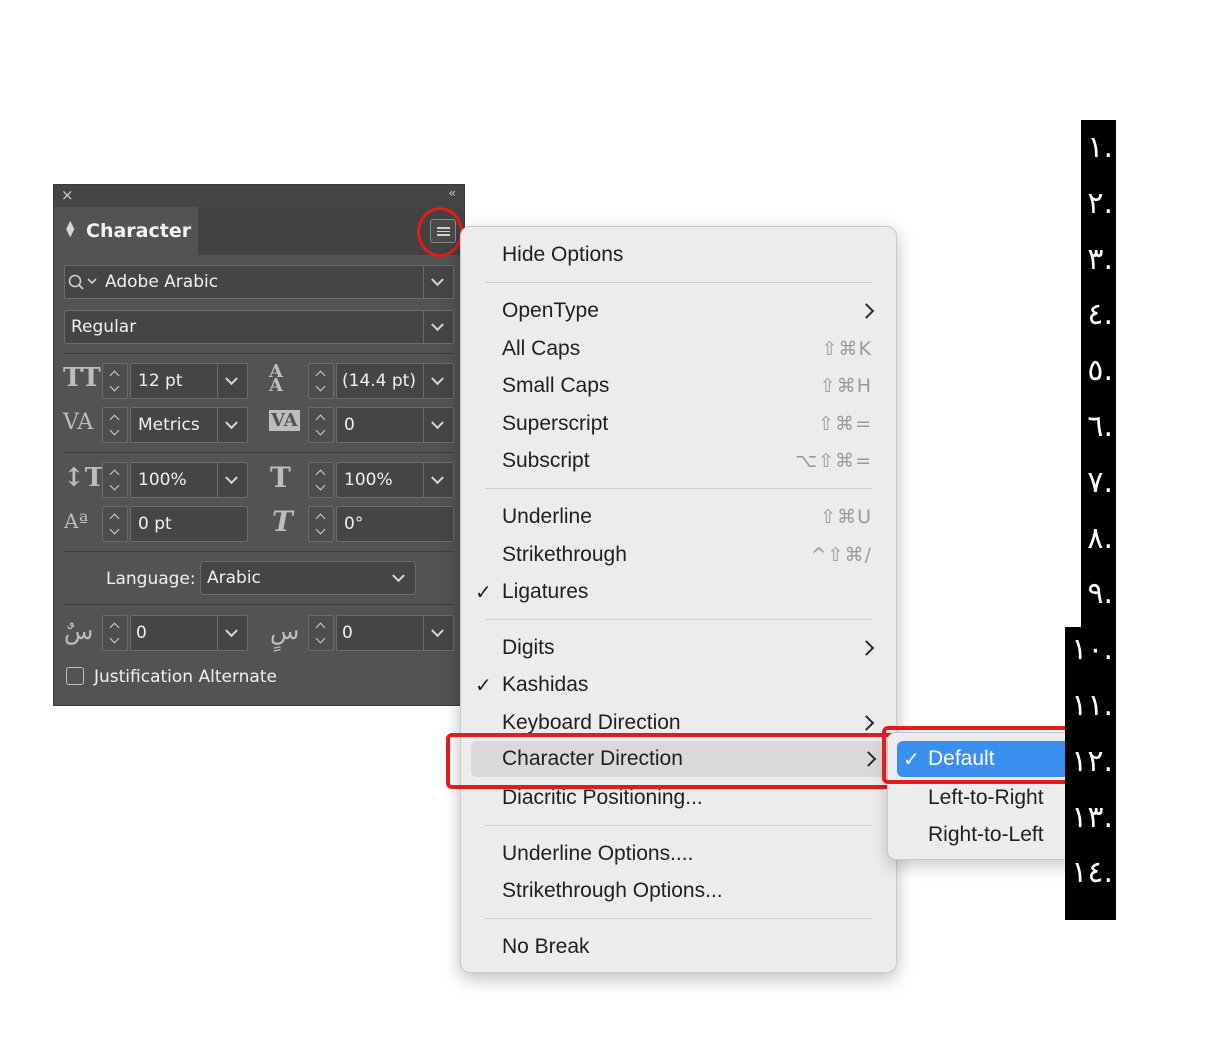  What do you see at coordinates (1092, 873) in the screenshot?
I see `list-number: .١٤` at bounding box center [1092, 873].